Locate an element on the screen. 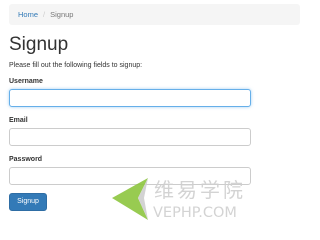 This screenshot has width=320, height=240. watermark-logo: 维易学院 VEPHP.COM is located at coordinates (203, 202).